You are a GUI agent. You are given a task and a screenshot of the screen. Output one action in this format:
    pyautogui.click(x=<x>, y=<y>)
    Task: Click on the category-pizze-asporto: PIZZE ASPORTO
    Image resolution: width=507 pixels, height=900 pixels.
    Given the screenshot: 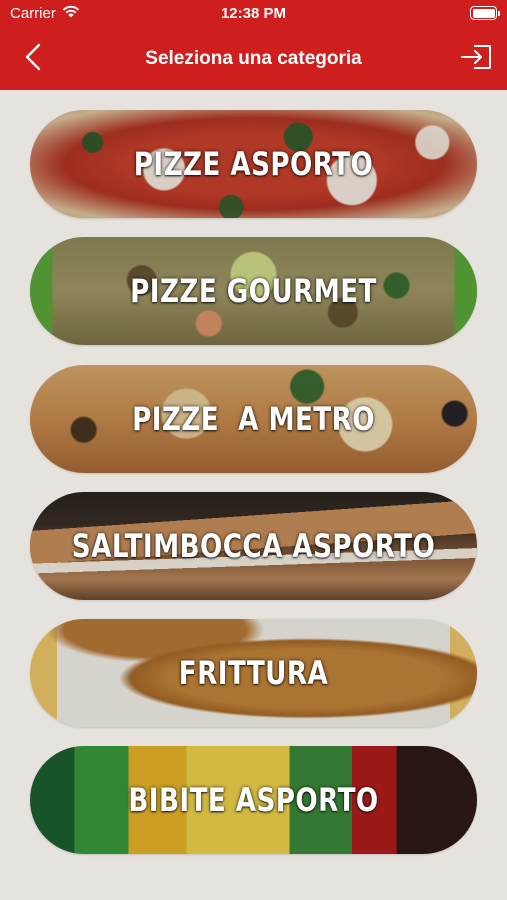 What is the action you would take?
    pyautogui.click(x=253, y=164)
    